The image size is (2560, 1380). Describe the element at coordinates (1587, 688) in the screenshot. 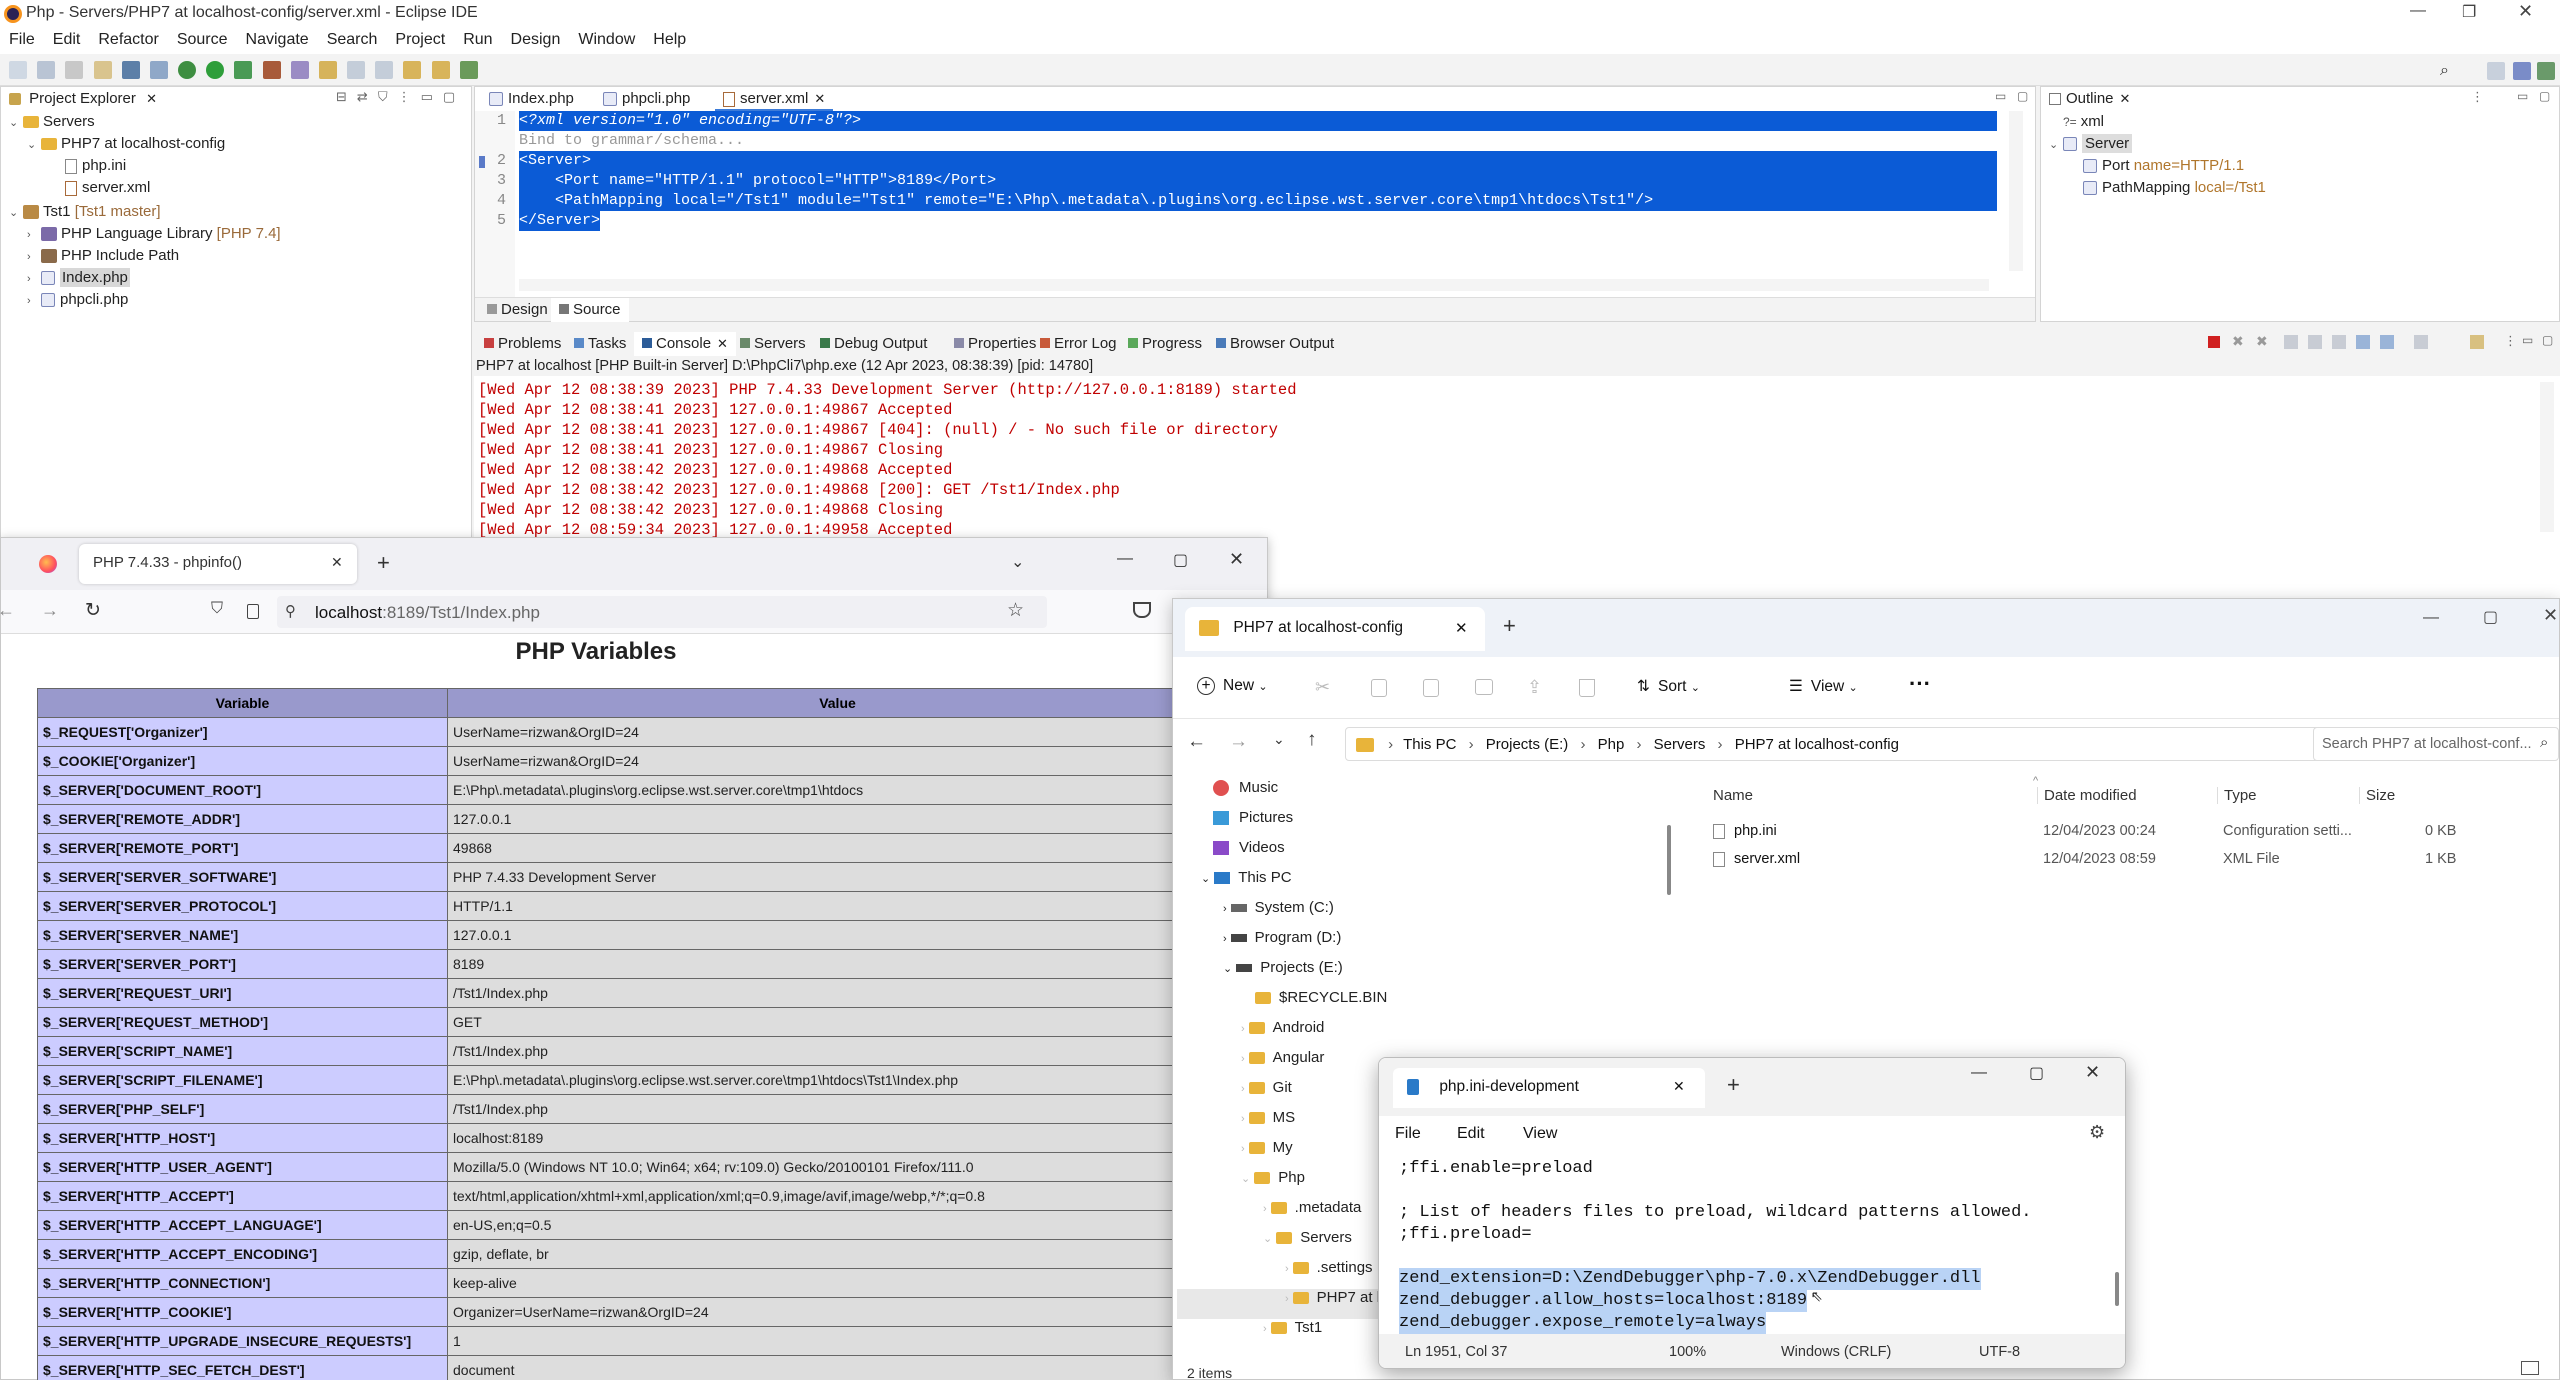

I see `delete-icon` at that location.